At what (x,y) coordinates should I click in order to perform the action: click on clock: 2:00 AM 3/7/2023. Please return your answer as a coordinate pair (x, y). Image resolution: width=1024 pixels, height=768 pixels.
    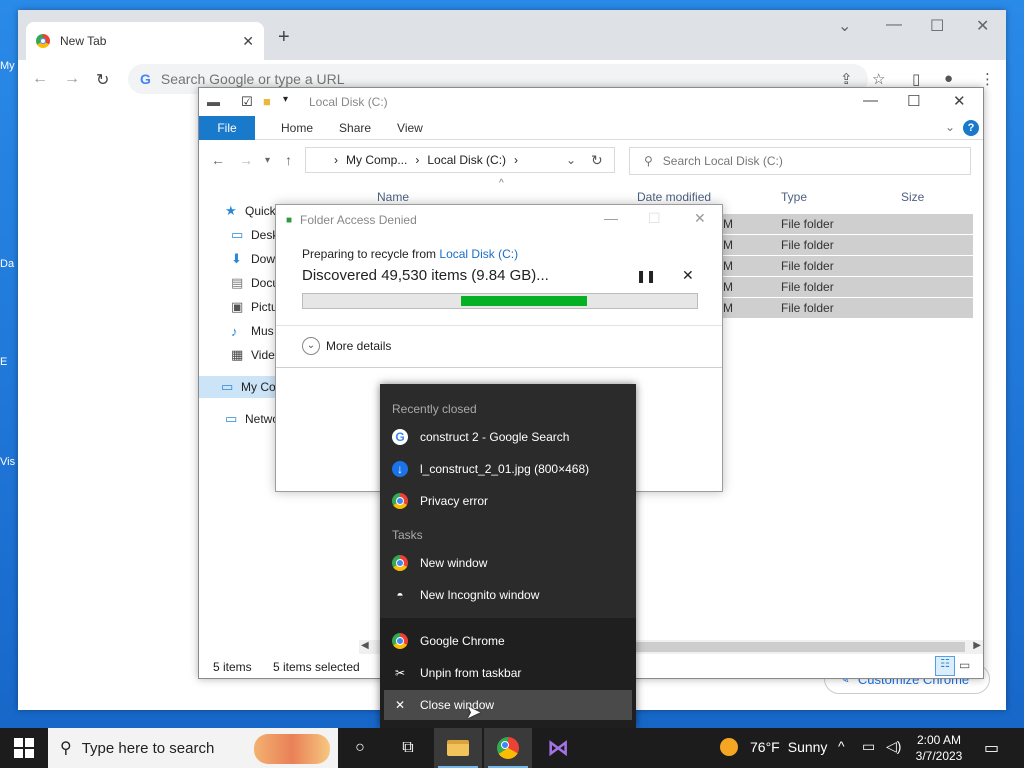
    Looking at the image, I should click on (939, 748).